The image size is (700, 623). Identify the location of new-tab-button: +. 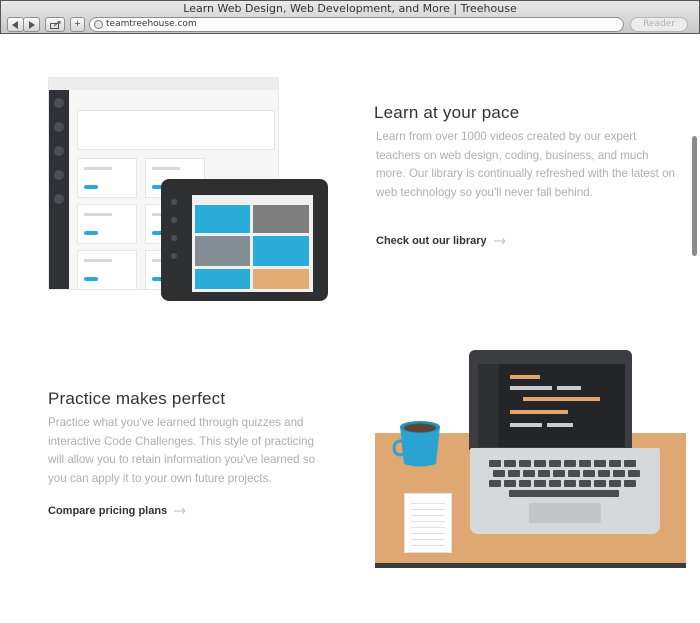
(77, 24).